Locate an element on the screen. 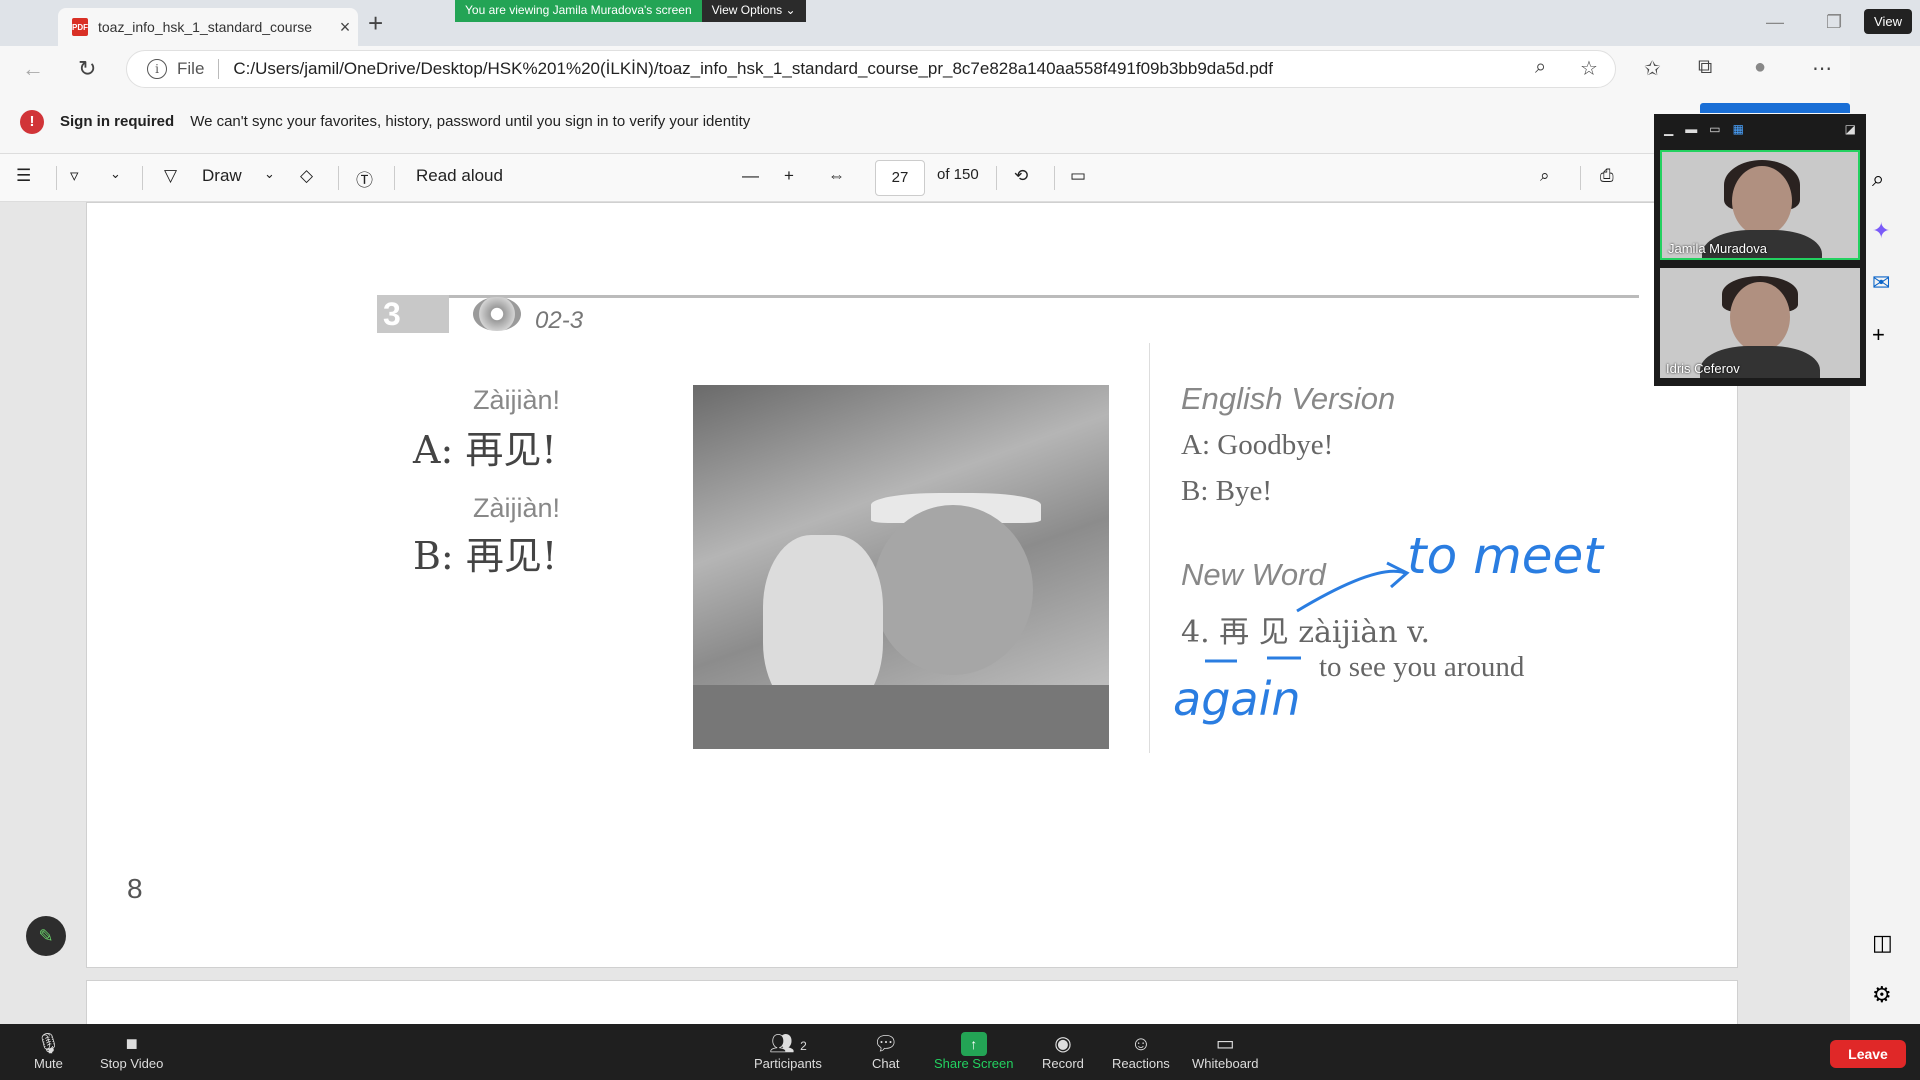  profile-icon: ● is located at coordinates (1760, 67).